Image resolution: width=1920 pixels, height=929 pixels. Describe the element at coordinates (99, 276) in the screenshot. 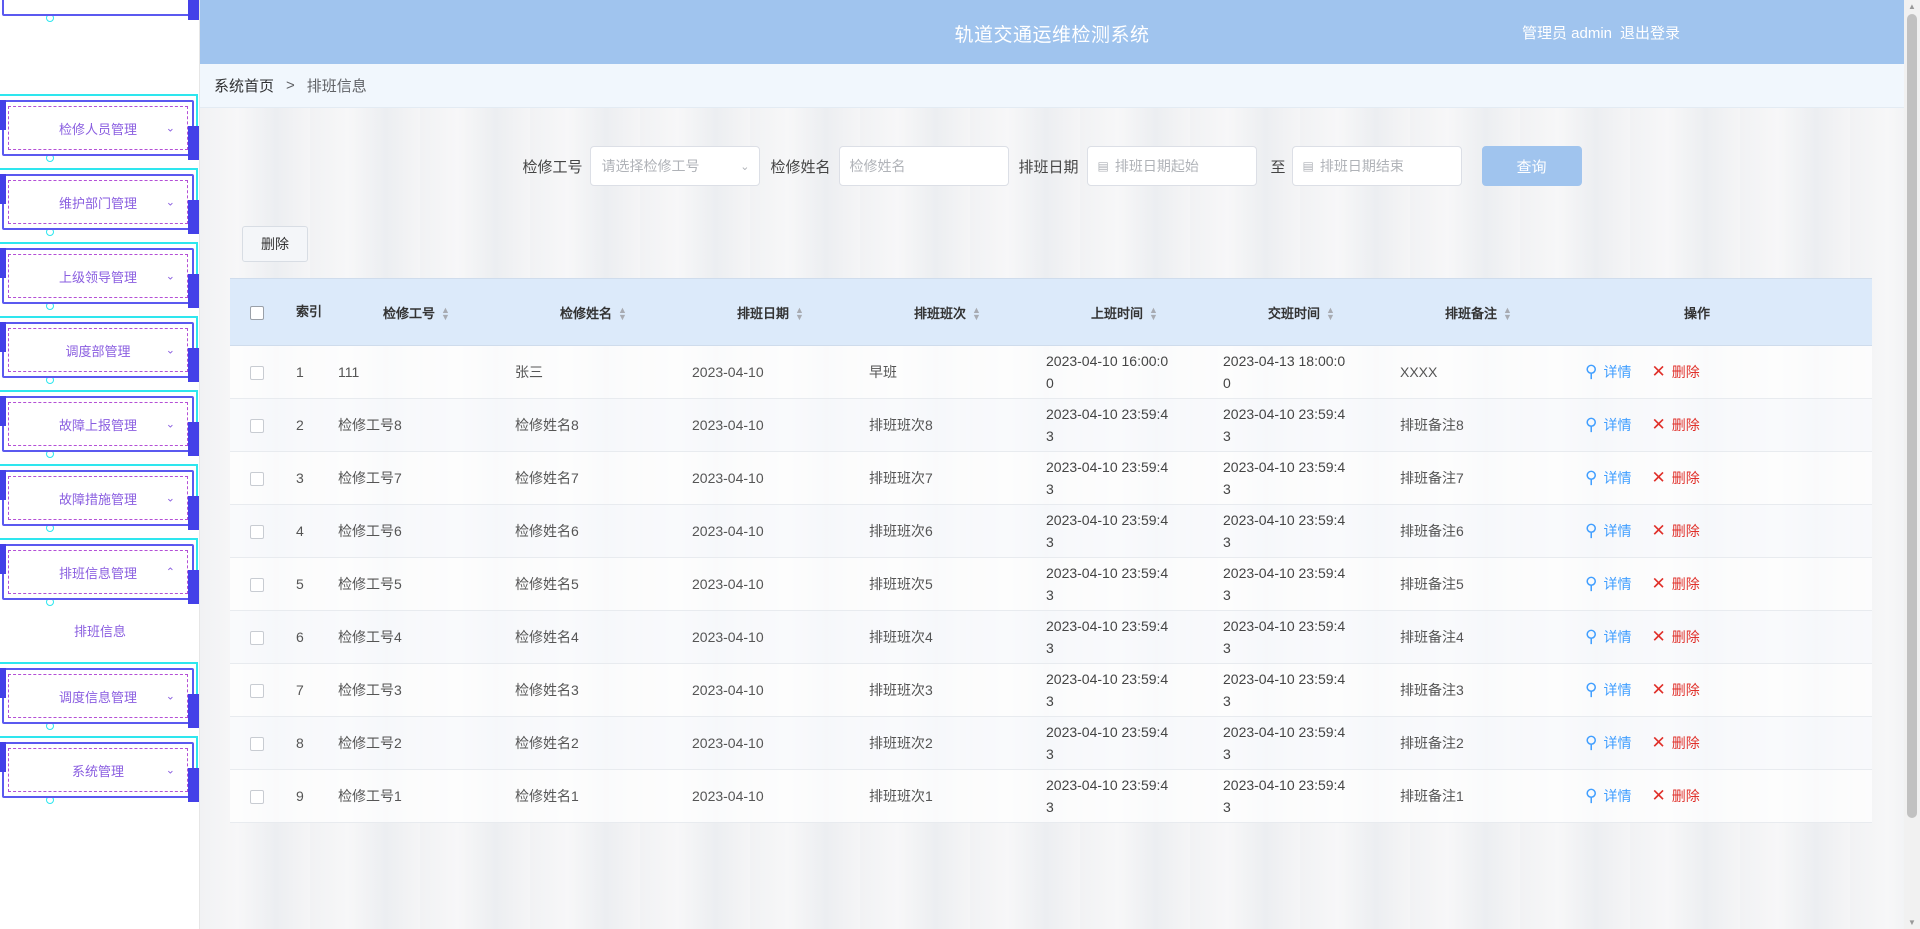

I see `sidebar-item-leader-management: 上级领导管理 ⌄` at that location.